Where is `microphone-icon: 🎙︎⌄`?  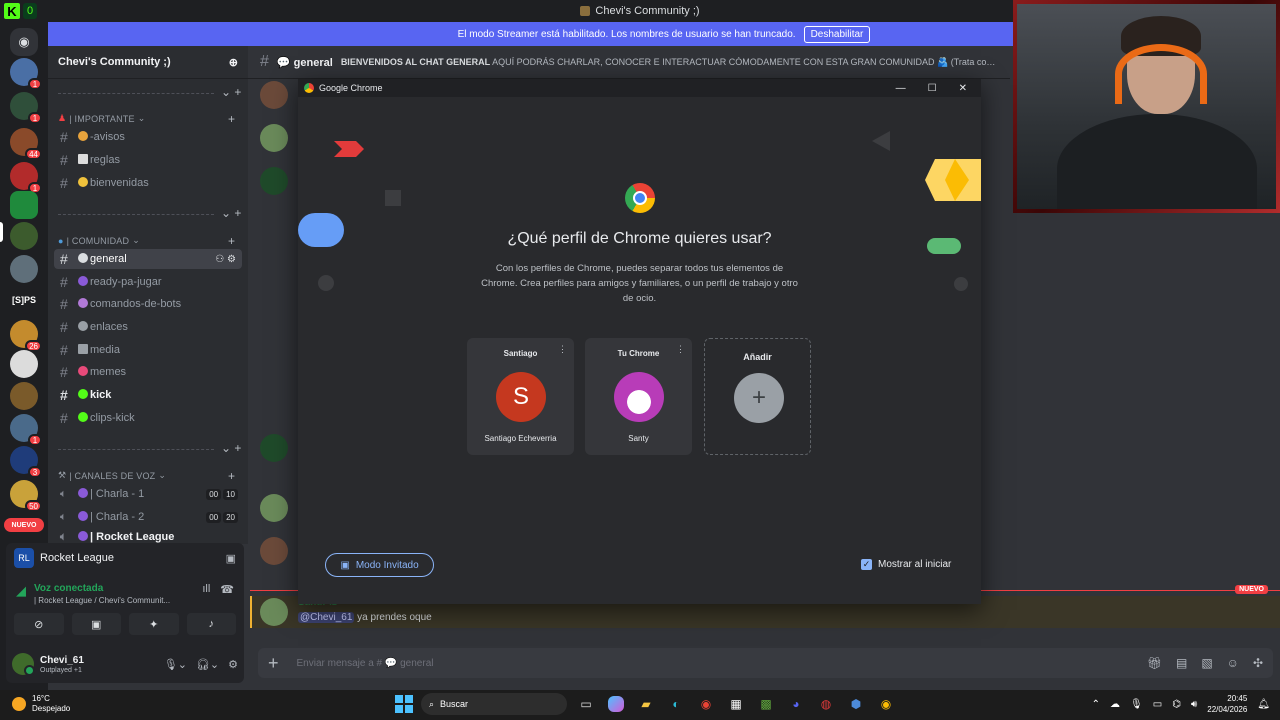
microphone-icon: 🎙︎⌄ is located at coordinates (175, 664).